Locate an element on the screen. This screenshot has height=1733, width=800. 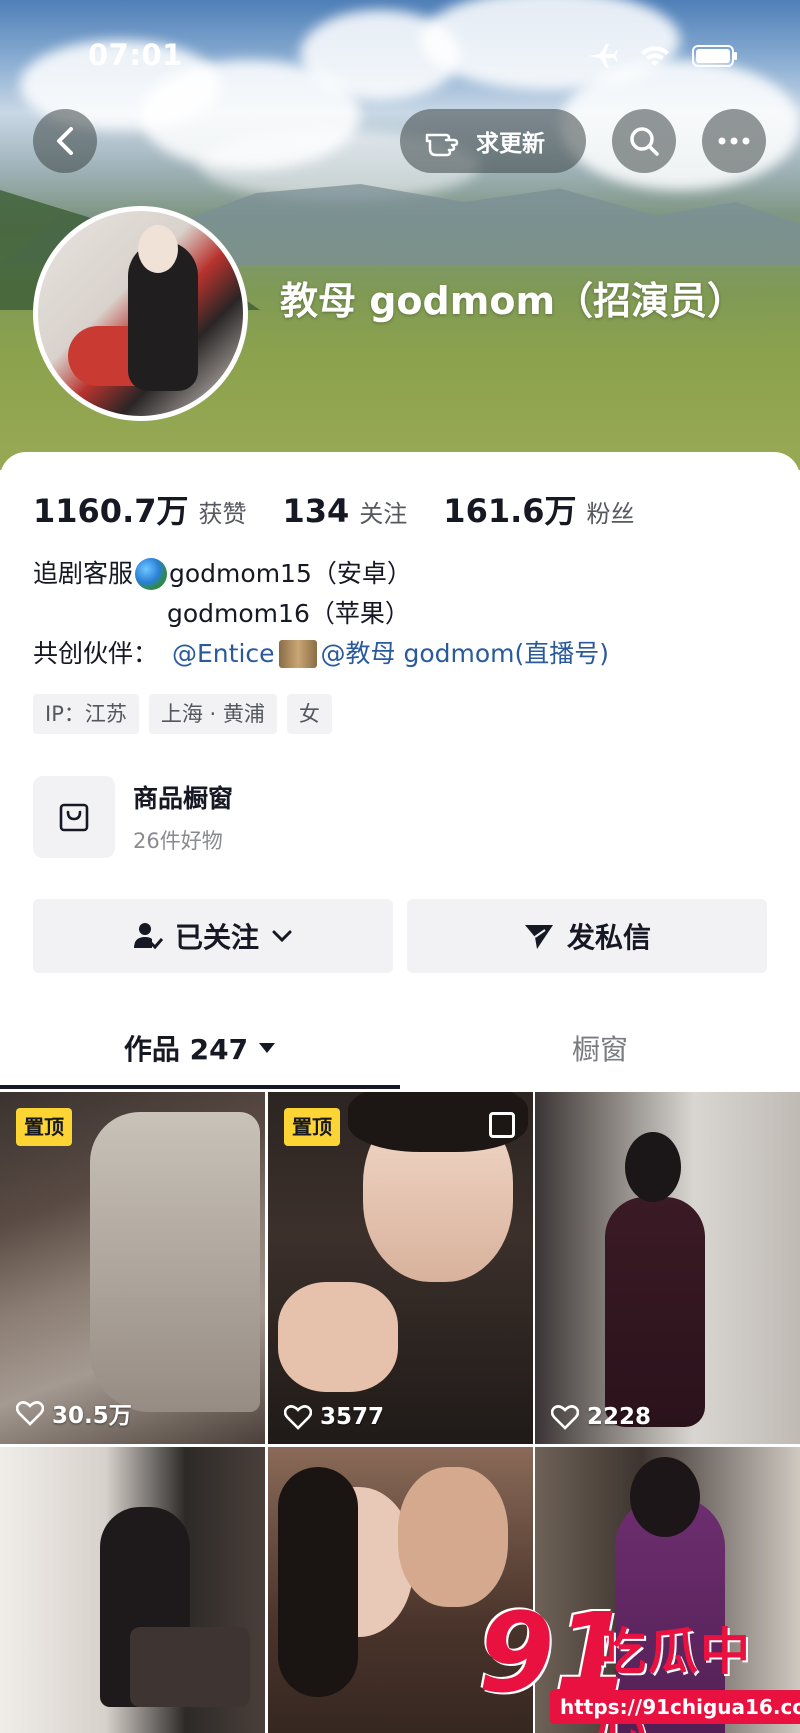
request-update-button: 求更新 is located at coordinates (493, 141).